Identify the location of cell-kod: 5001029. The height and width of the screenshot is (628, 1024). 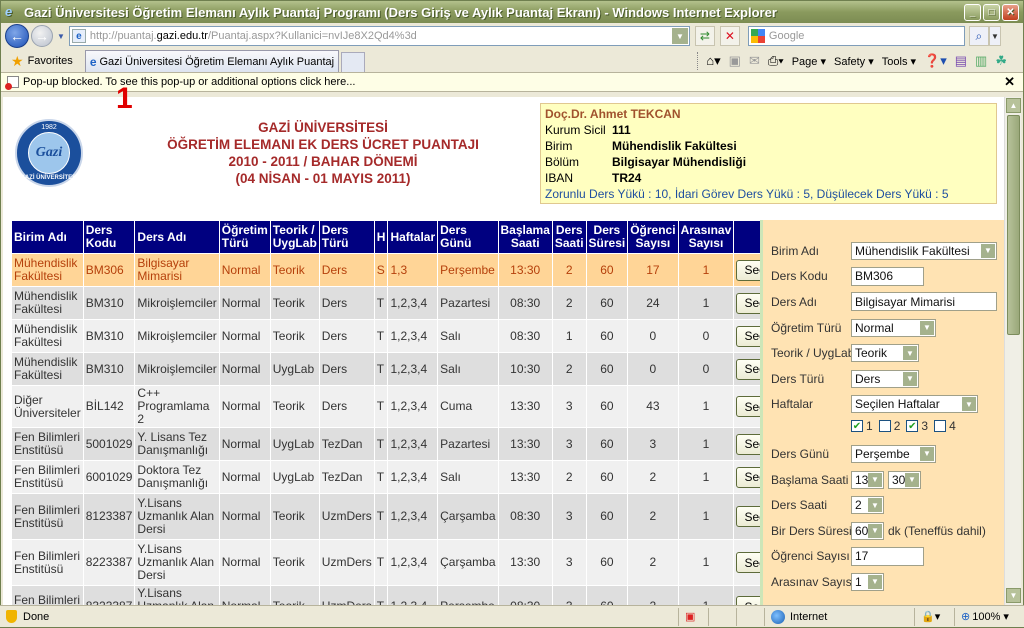
(109, 444).